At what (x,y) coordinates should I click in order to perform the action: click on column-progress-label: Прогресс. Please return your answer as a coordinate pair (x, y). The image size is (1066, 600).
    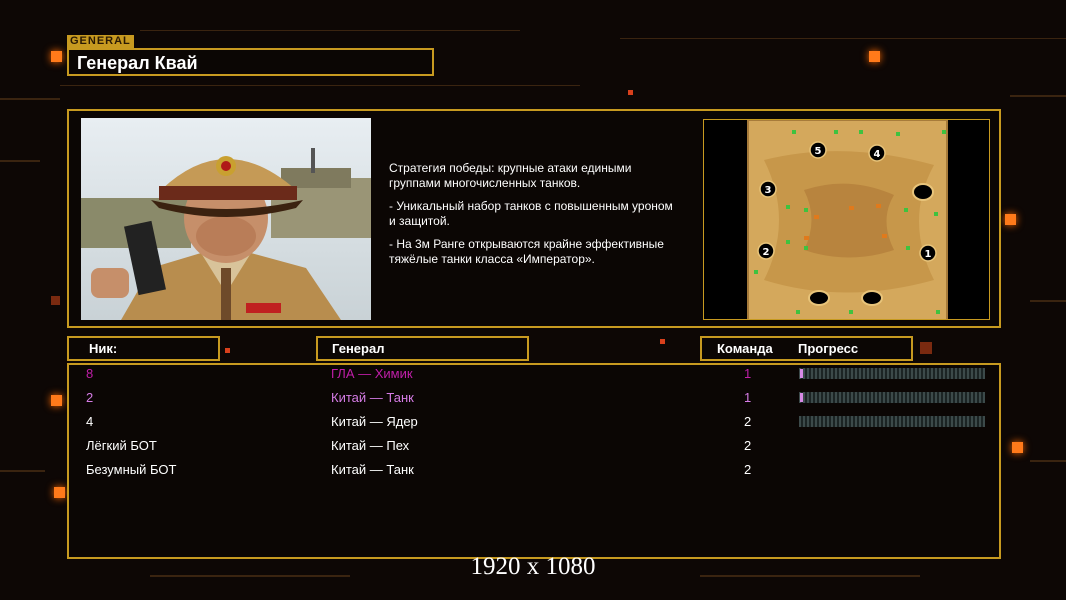
    Looking at the image, I should click on (828, 348).